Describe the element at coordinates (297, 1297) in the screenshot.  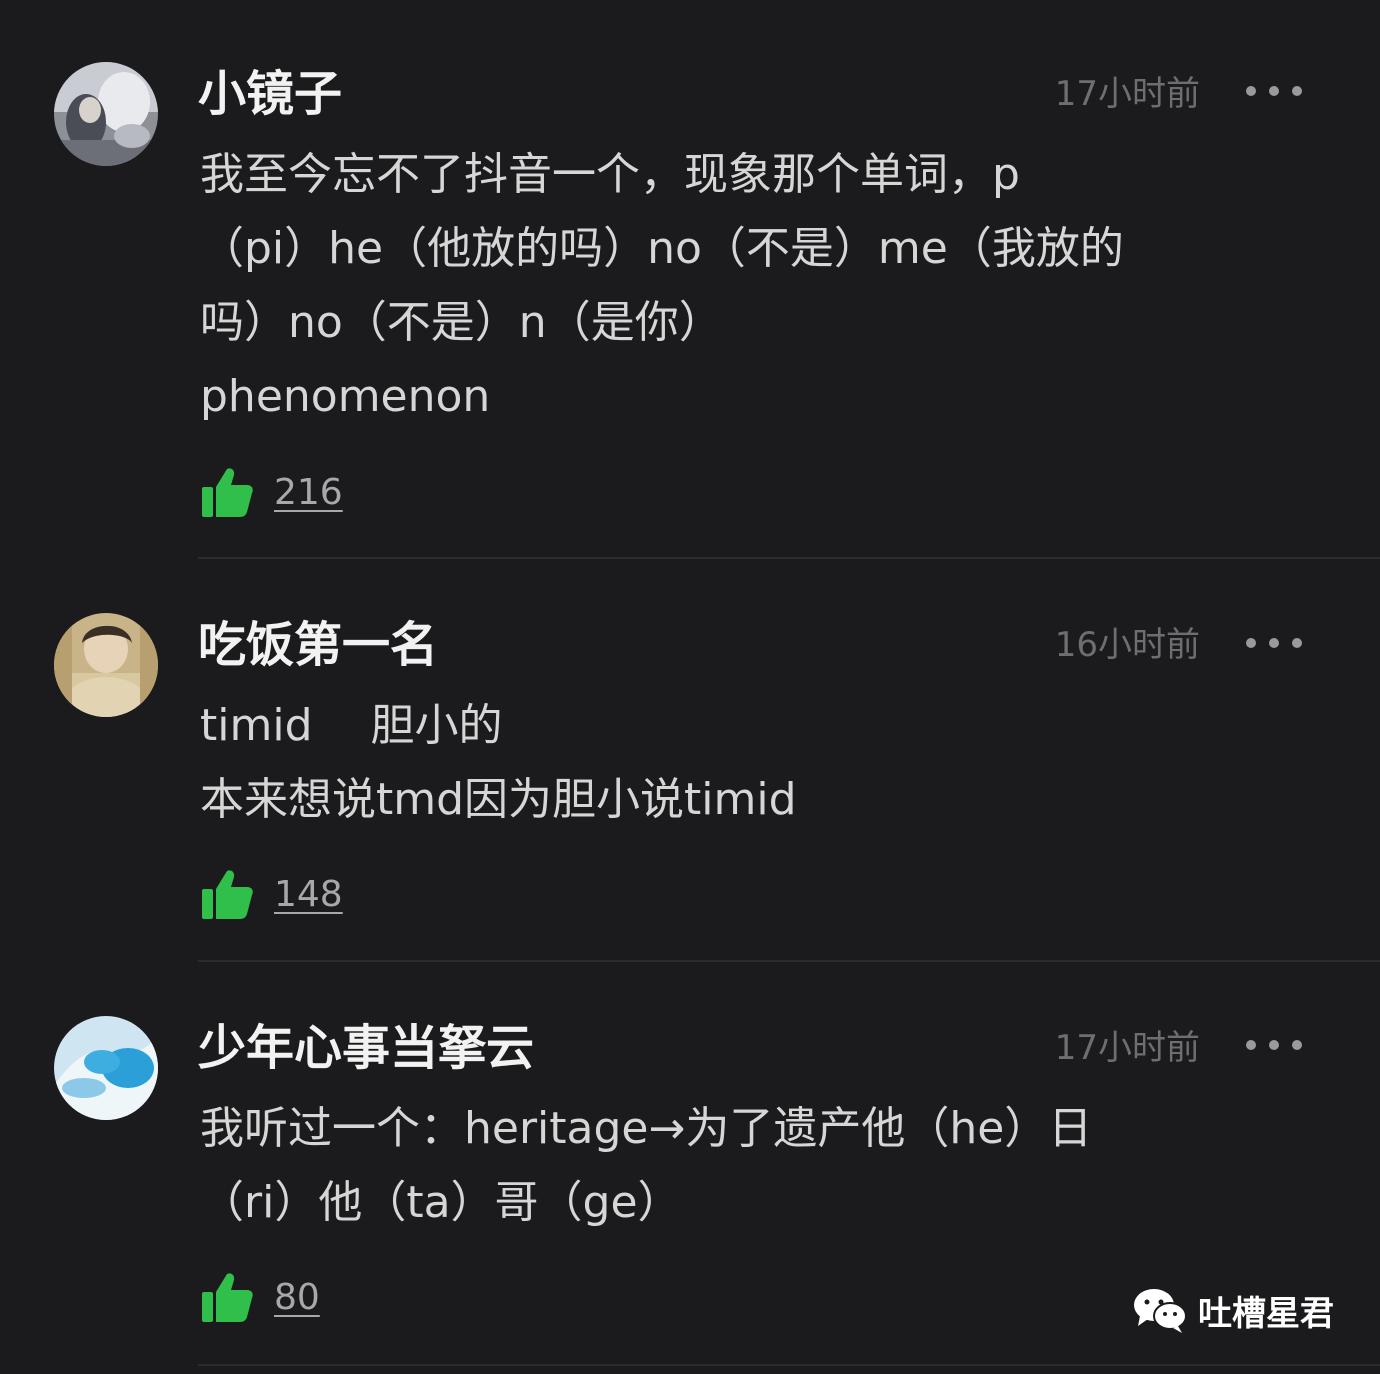
I see `like-count: 80` at that location.